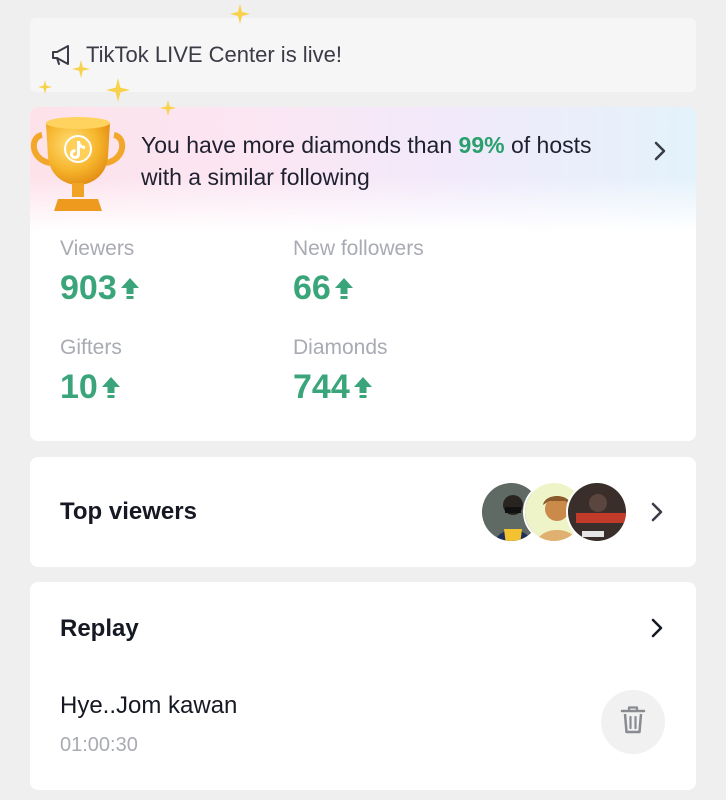 The image size is (726, 800). What do you see at coordinates (99, 629) in the screenshot?
I see `replay-title: Replay` at bounding box center [99, 629].